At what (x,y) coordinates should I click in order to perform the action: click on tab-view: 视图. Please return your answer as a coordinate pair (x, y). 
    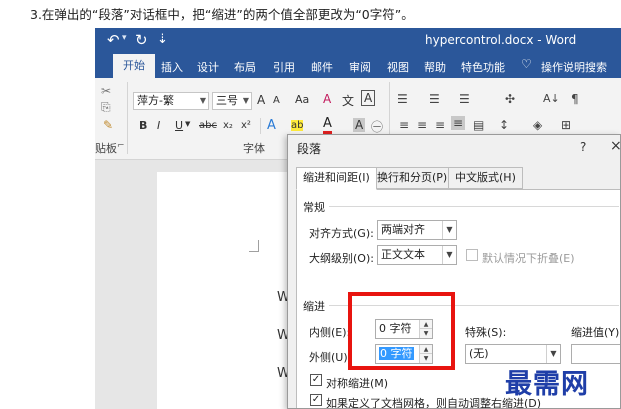
    Looking at the image, I should click on (398, 67).